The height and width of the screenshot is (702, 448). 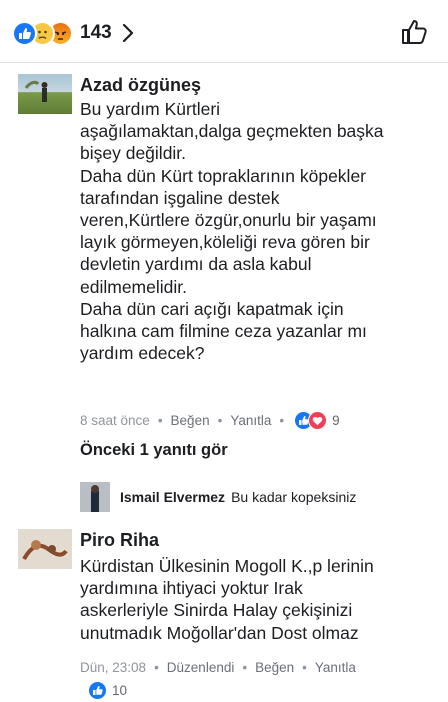 I want to click on chevron-right-icon, so click(x=128, y=33).